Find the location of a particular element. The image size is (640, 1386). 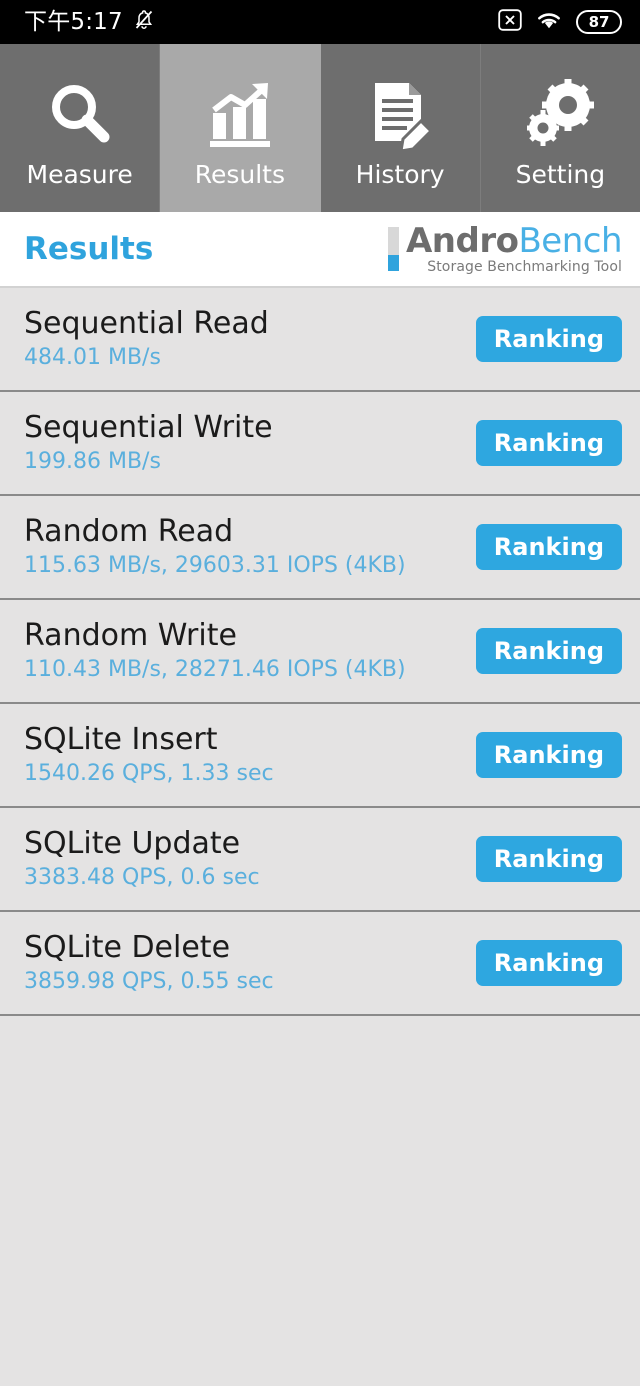

bar-chart-arrow-icon is located at coordinates (240, 114).